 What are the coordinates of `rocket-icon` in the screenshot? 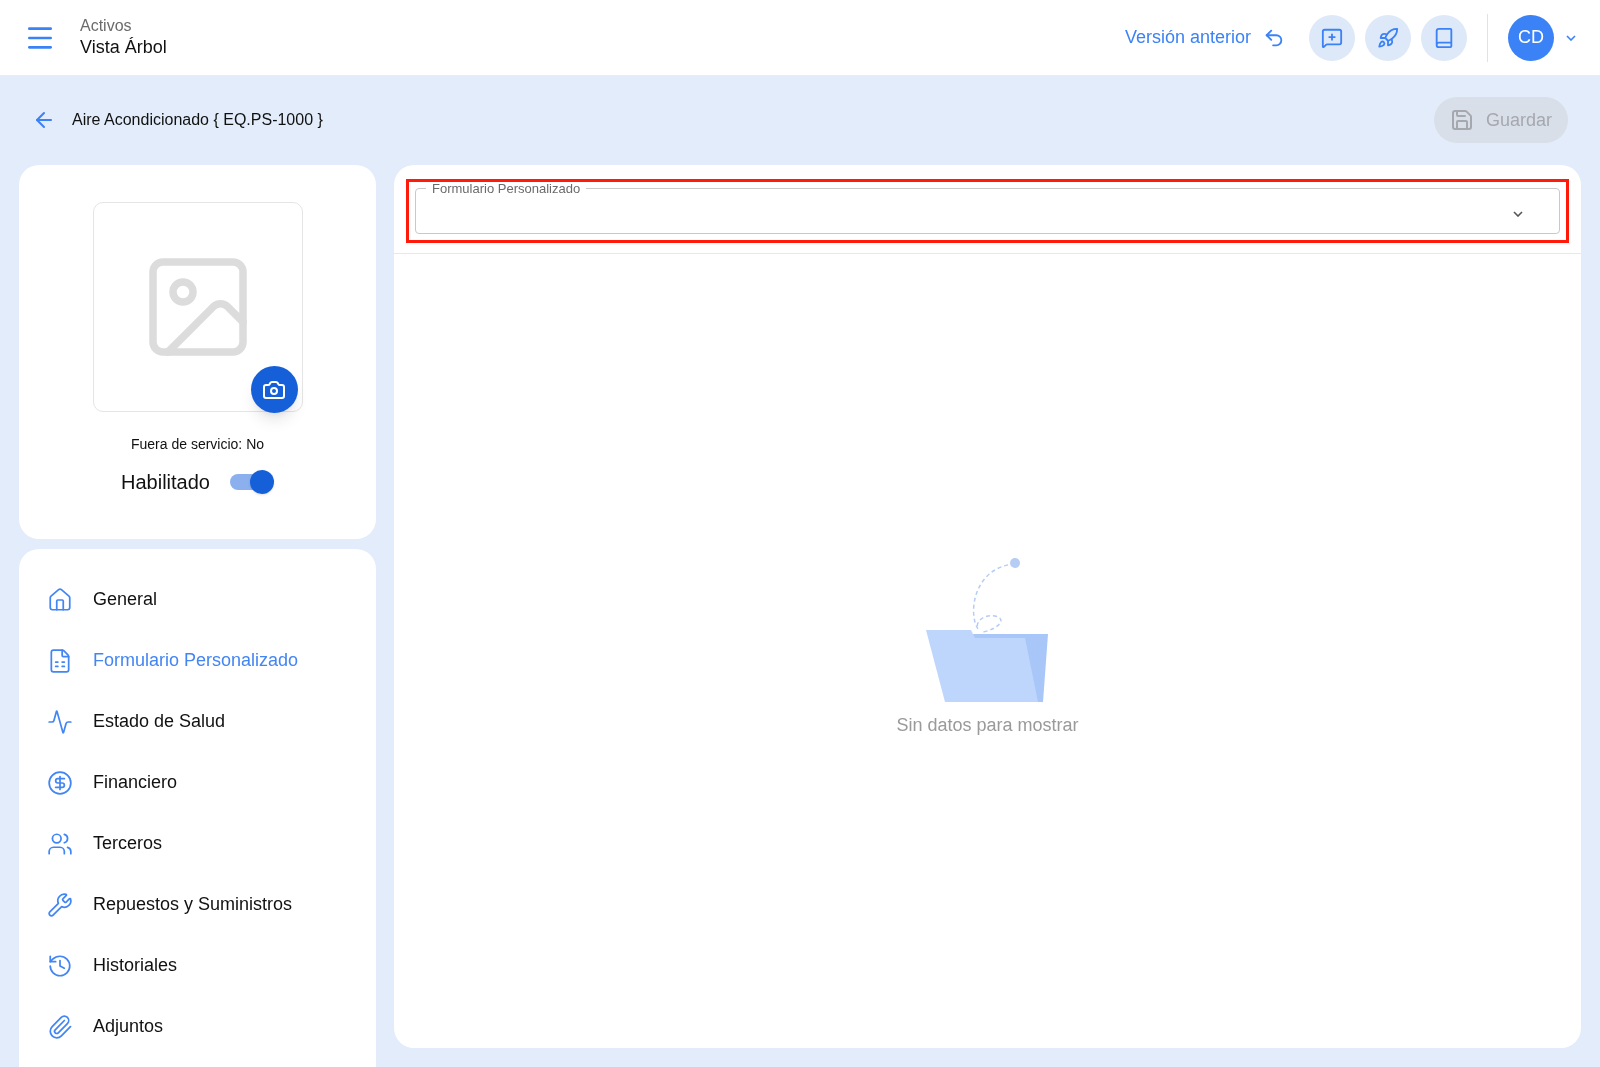 It's located at (1388, 37).